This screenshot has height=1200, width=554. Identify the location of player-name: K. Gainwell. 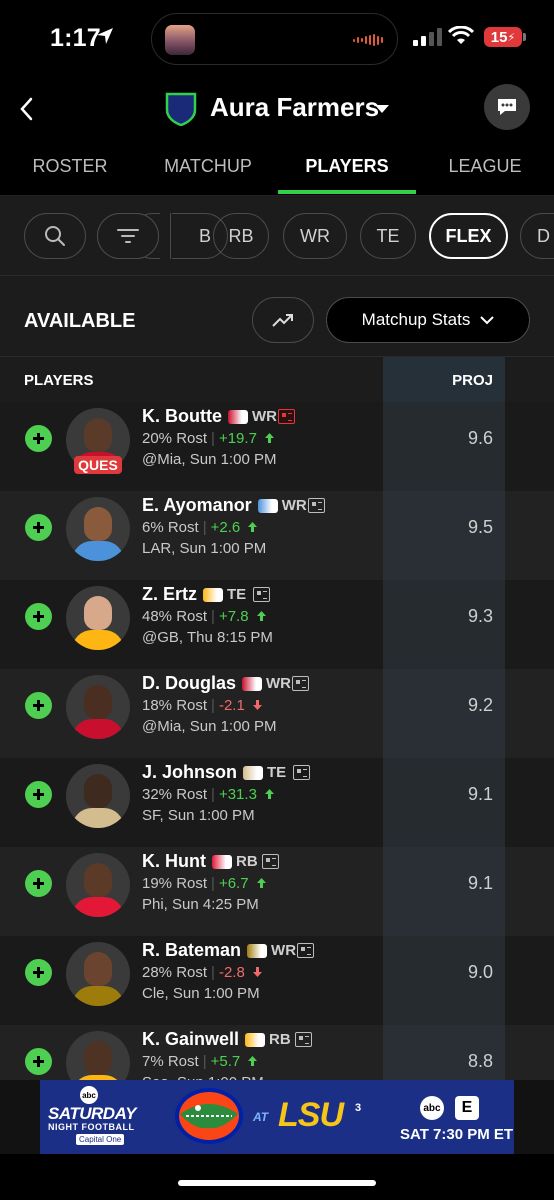
(190, 1039).